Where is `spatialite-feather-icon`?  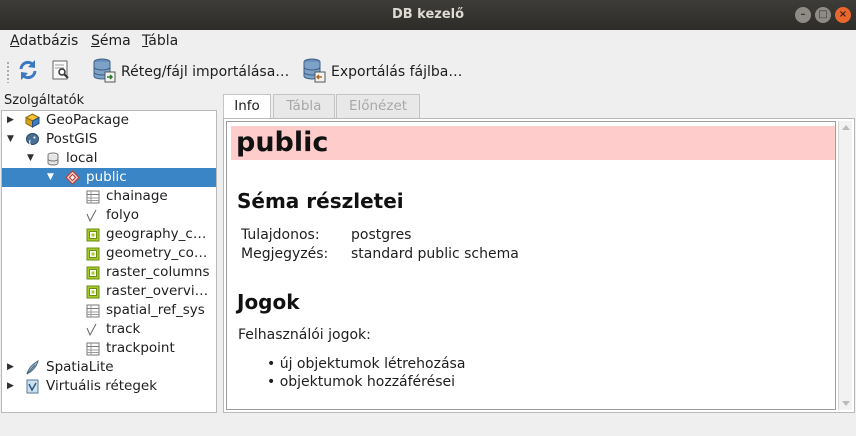 spatialite-feather-icon is located at coordinates (32, 367).